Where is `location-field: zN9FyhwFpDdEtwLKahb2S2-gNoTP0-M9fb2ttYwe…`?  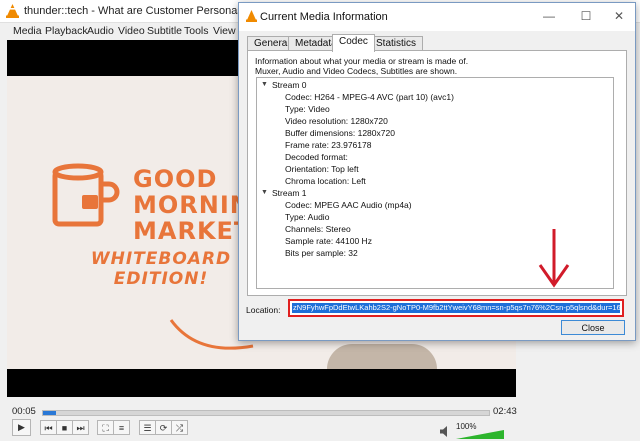 location-field: zN9FyhwFpDdEtwLKahb2S2-gNoTP0-M9fb2ttYwe… is located at coordinates (456, 308).